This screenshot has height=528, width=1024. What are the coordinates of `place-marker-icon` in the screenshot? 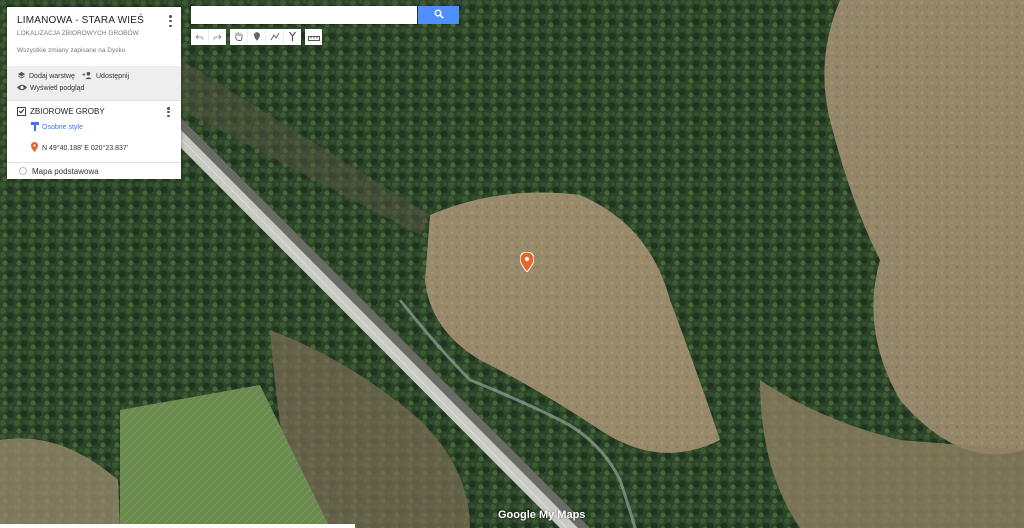 It's located at (34, 148).